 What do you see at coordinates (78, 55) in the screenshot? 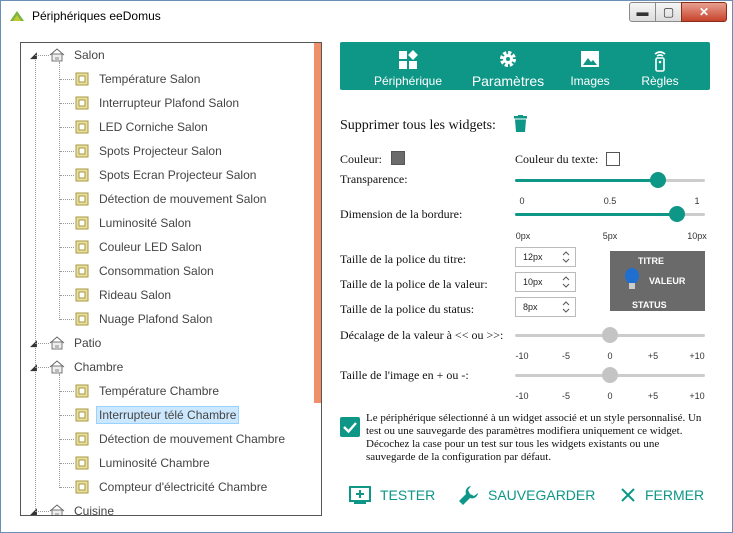
I see `tree-room-salon: Salon` at bounding box center [78, 55].